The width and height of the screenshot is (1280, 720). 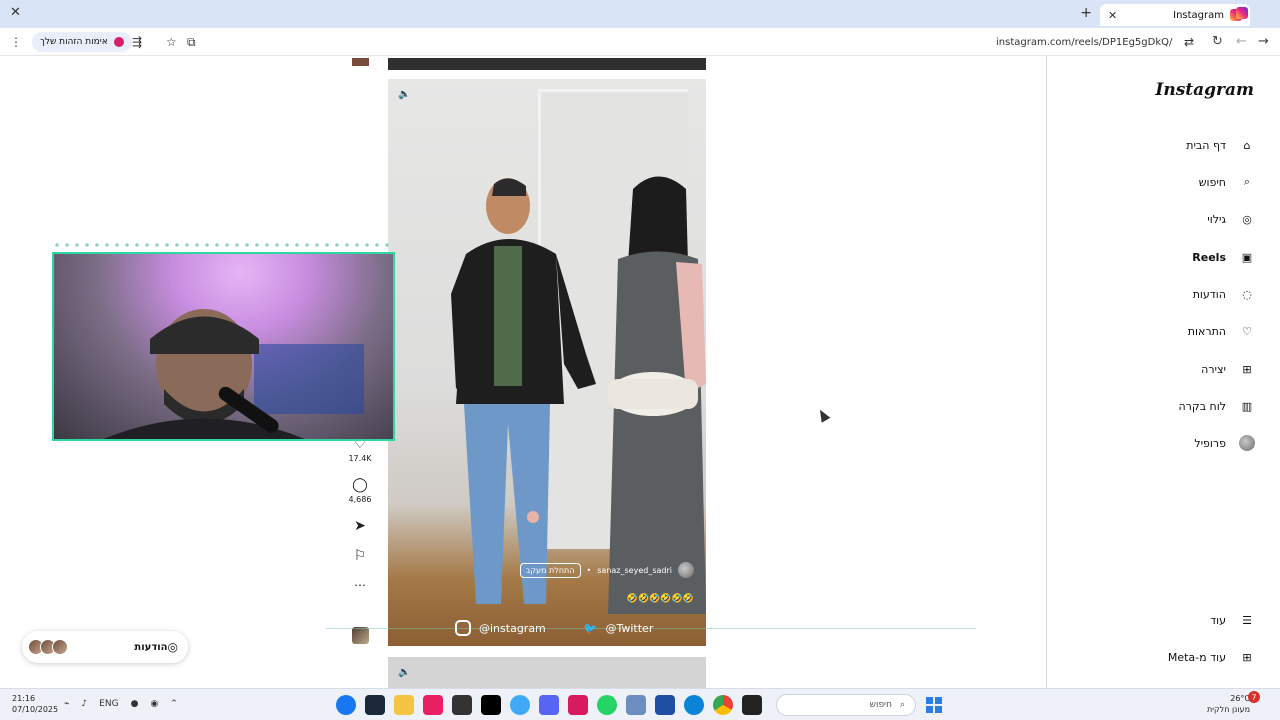 I want to click on webcam-frame-decoration, so click(x=223, y=245).